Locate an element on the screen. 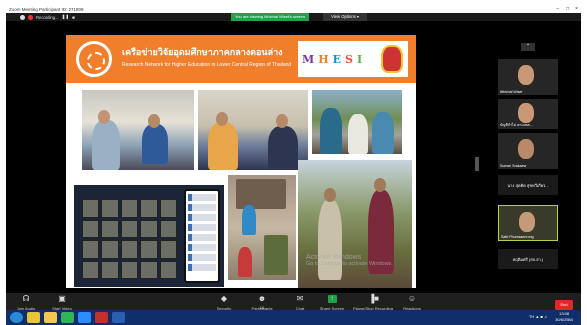  emoji-icon: ☺ is located at coordinates (412, 298).